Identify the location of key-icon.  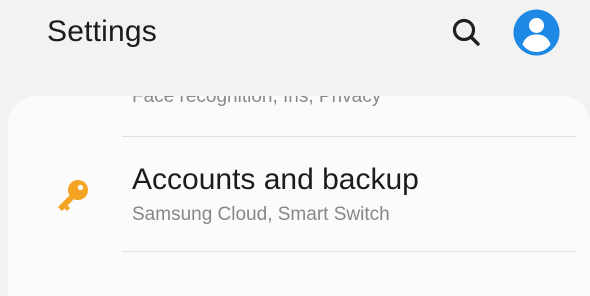
(71, 197).